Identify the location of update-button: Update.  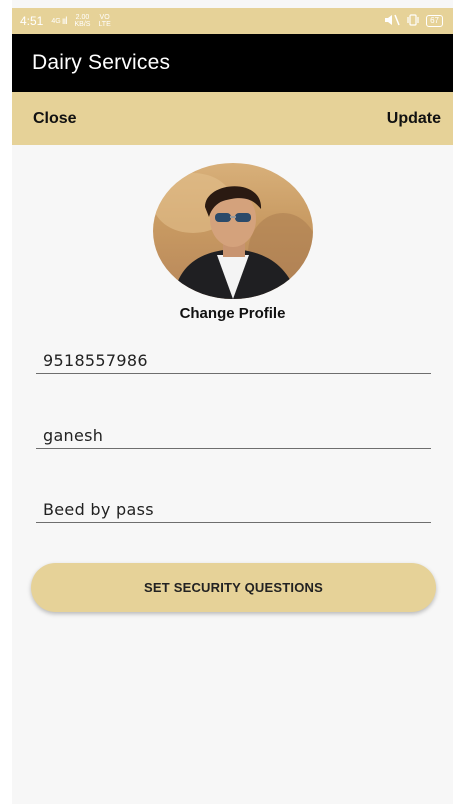
(414, 119).